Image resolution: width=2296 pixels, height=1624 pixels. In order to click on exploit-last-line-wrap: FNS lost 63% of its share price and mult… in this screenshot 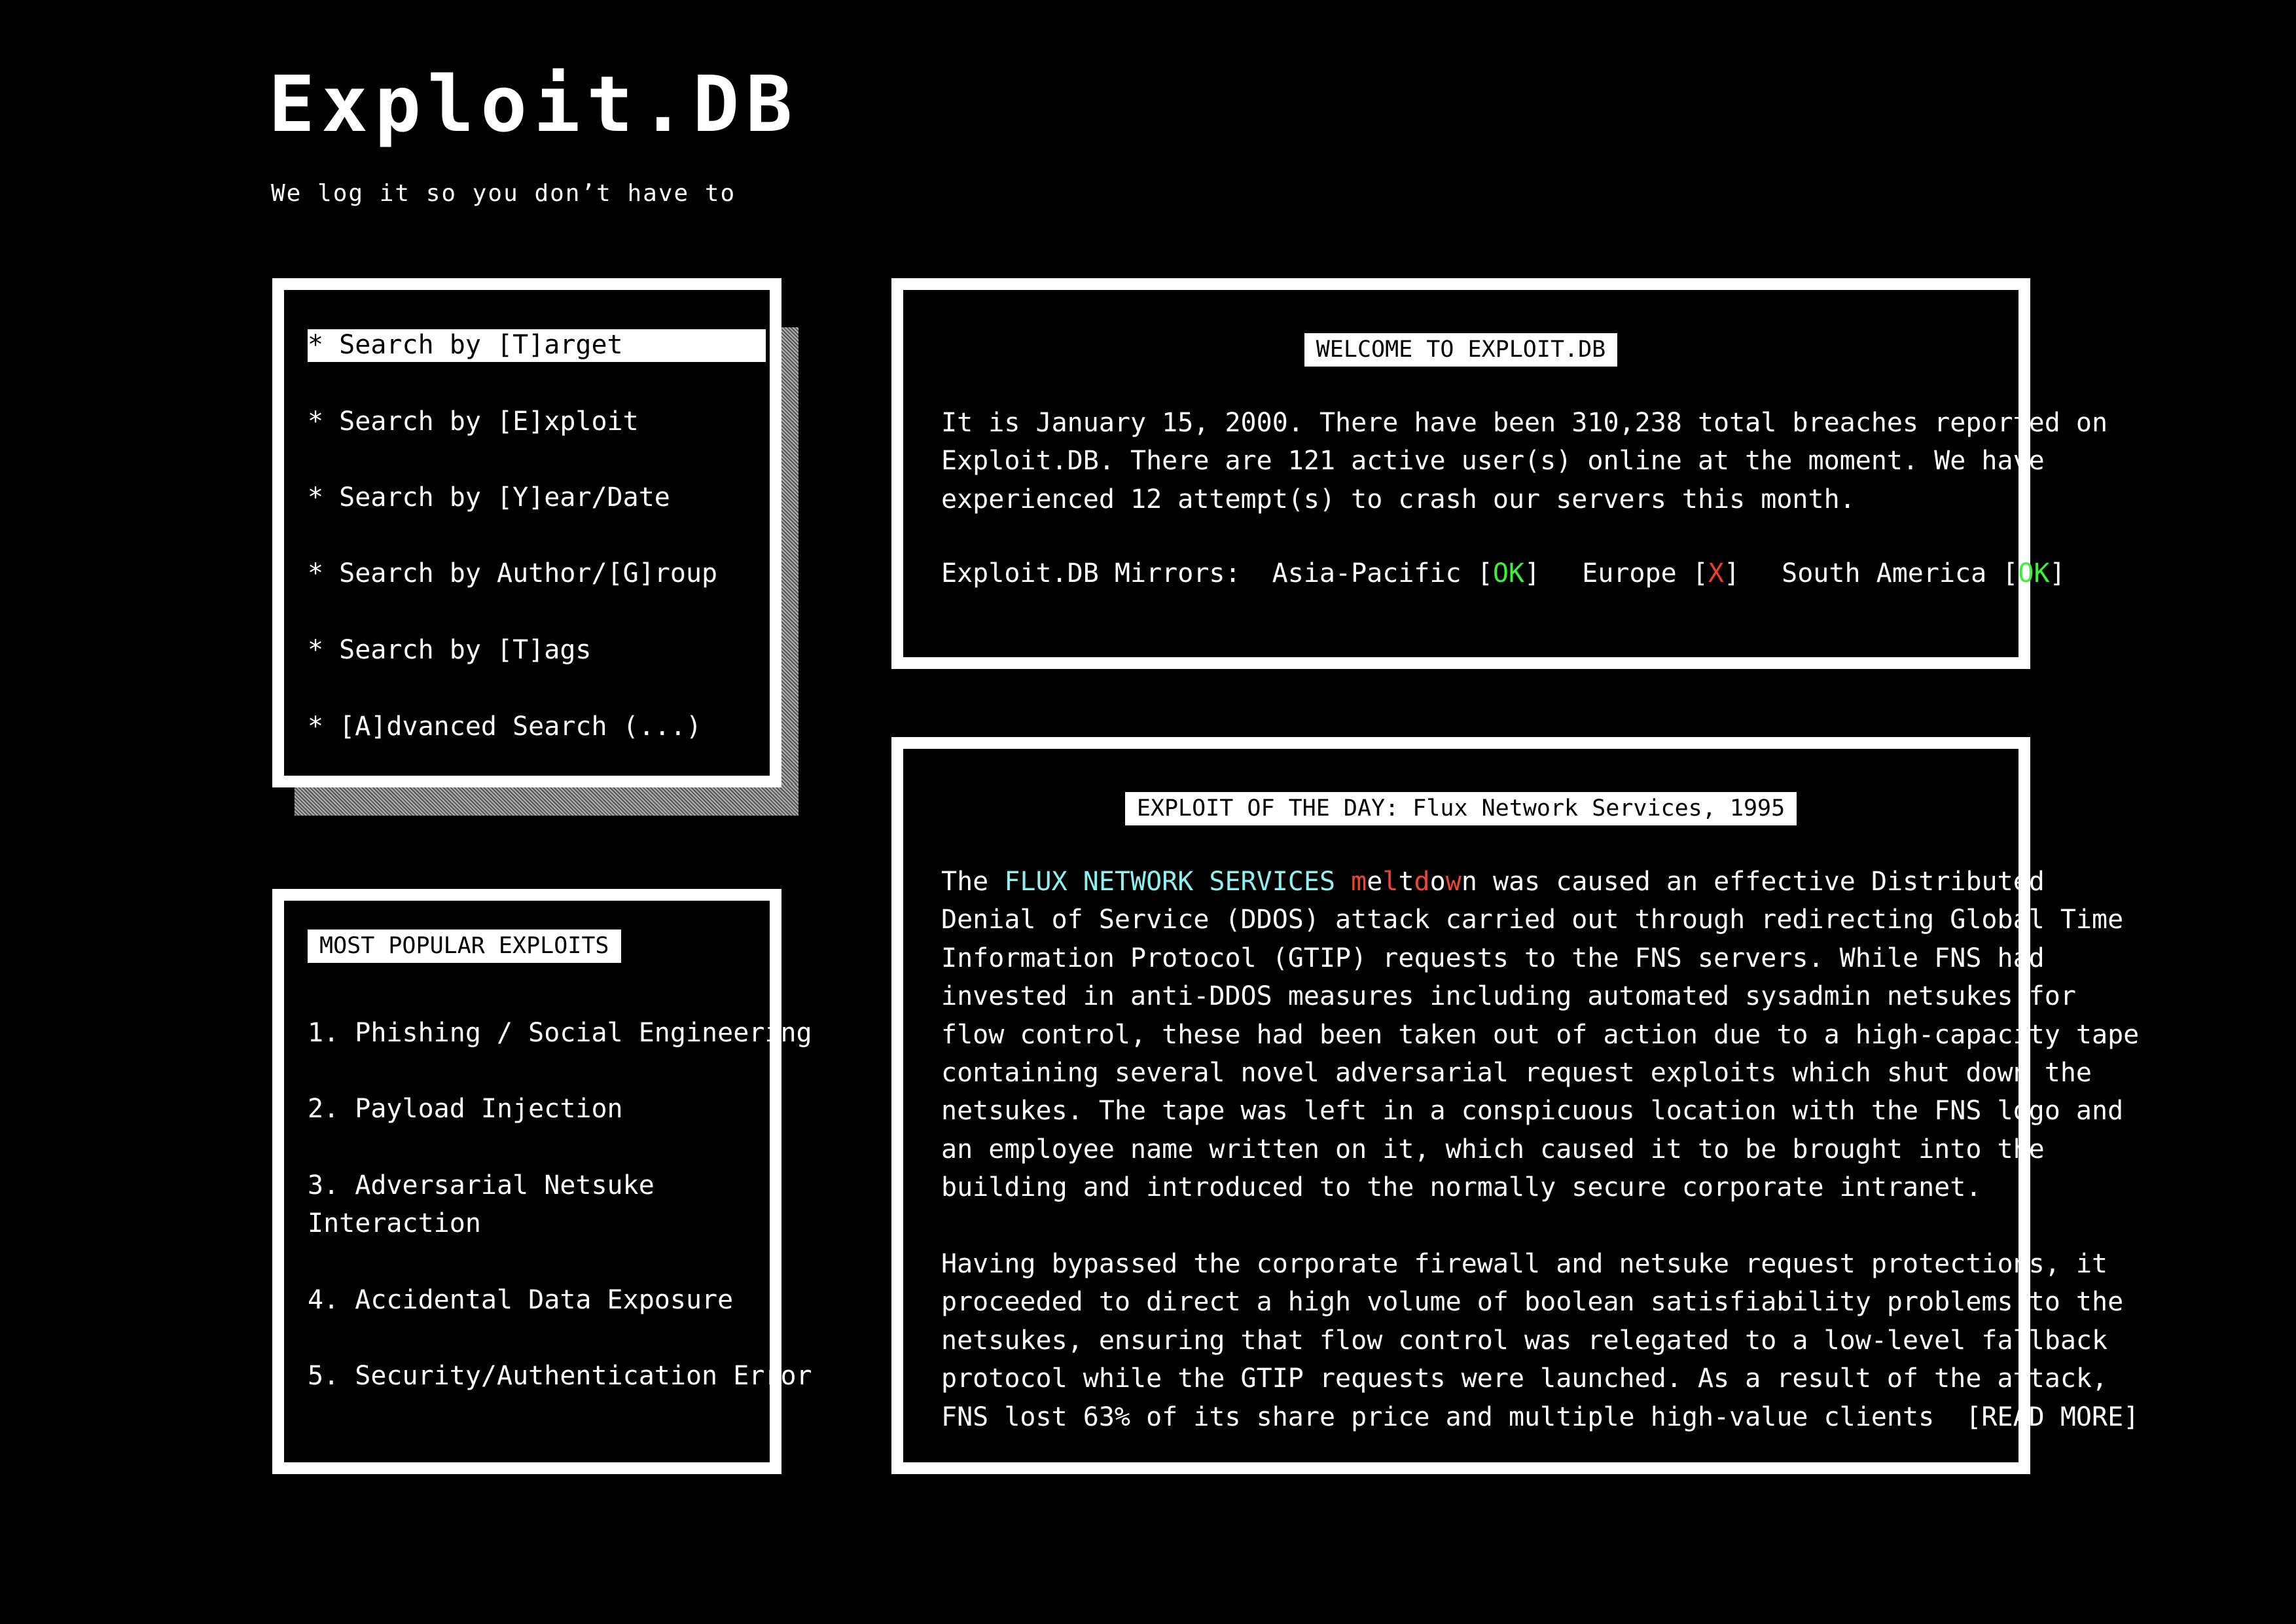, I will do `click(1540, 1417)`.